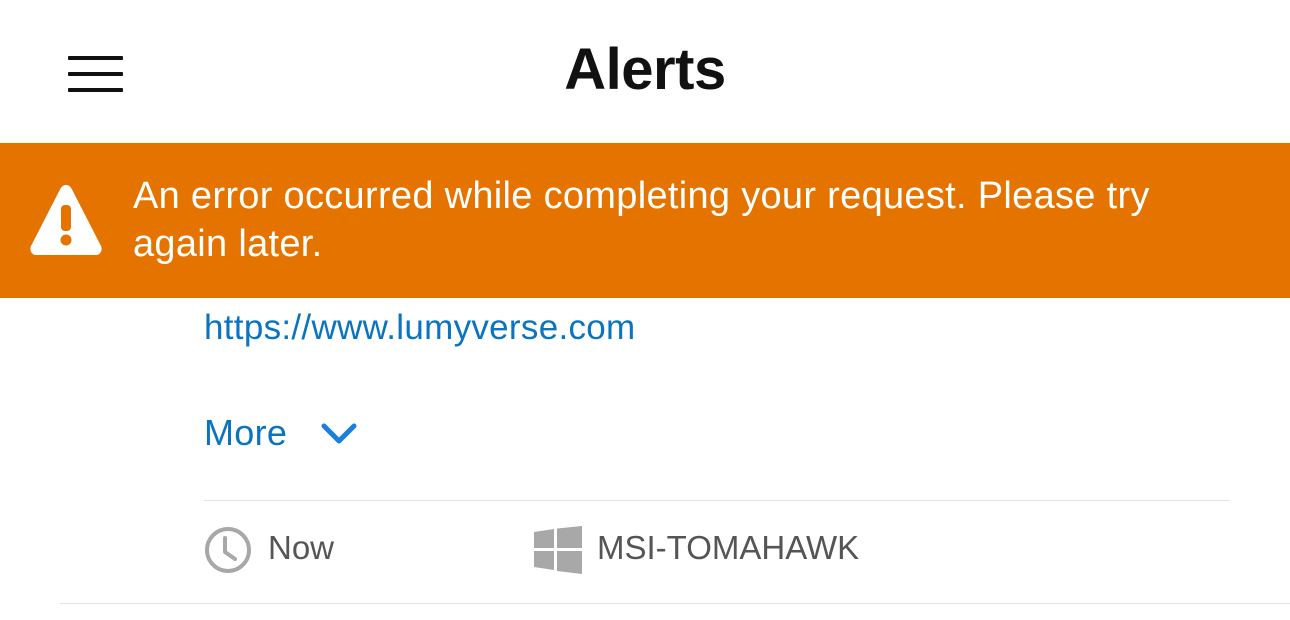 The image size is (1290, 620). What do you see at coordinates (339, 433) in the screenshot?
I see `chevron-down-icon` at bounding box center [339, 433].